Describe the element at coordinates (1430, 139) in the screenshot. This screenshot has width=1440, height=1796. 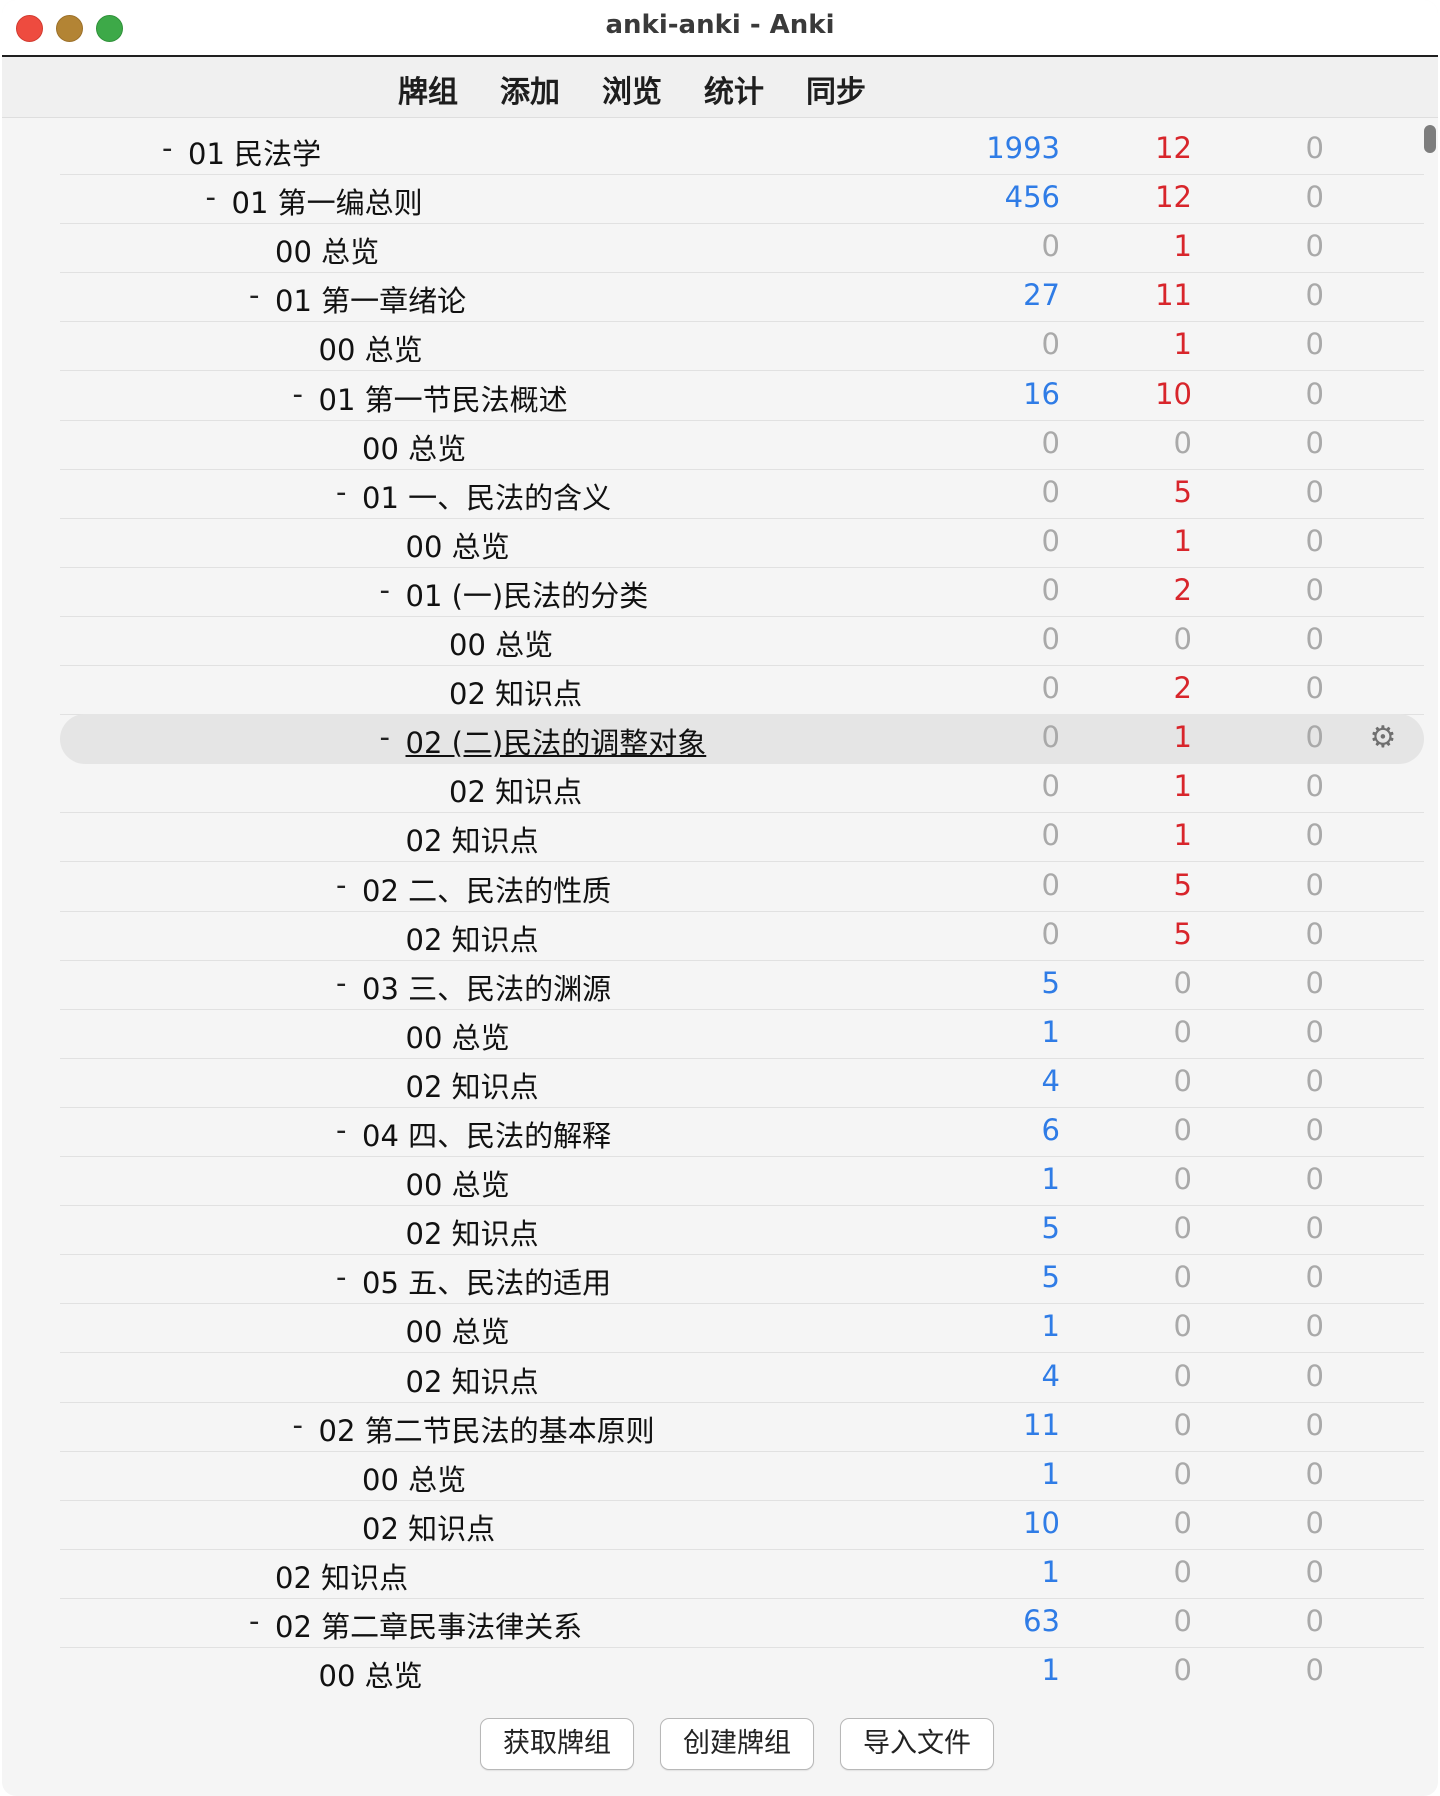
I see `deck-list-scrollbar` at that location.